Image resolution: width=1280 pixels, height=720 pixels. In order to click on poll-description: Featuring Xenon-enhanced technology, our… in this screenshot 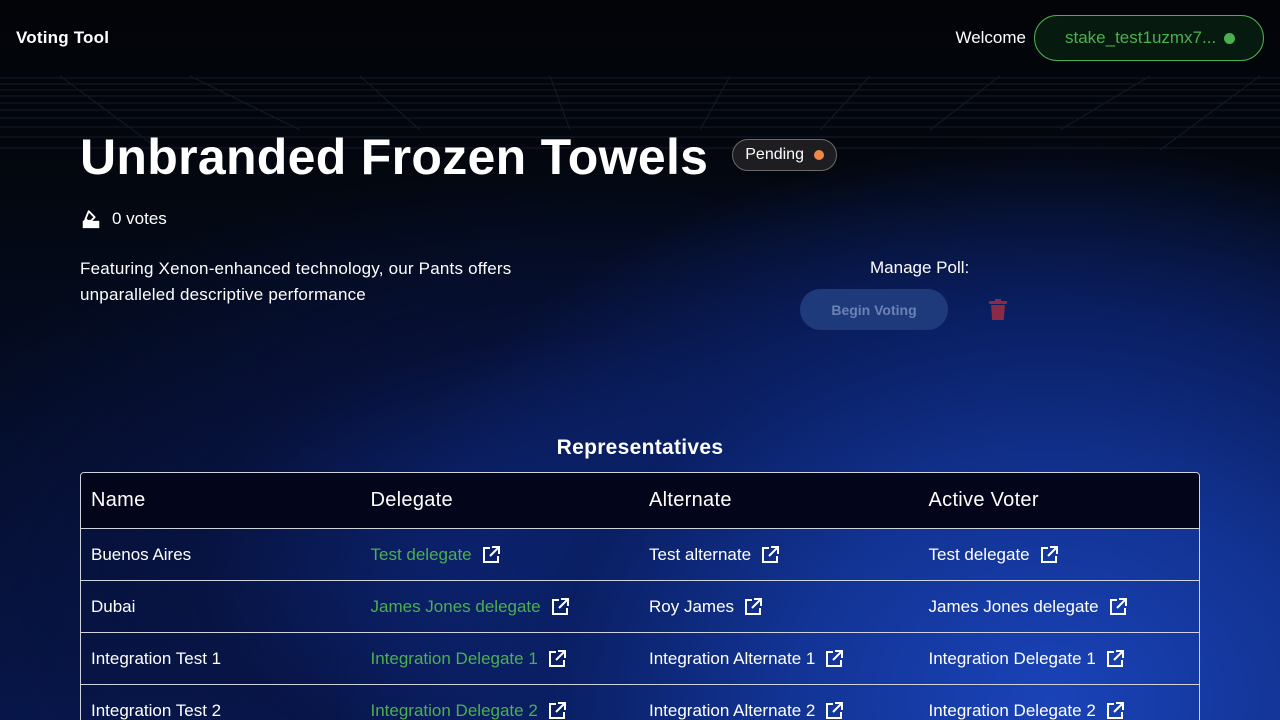, I will do `click(296, 281)`.